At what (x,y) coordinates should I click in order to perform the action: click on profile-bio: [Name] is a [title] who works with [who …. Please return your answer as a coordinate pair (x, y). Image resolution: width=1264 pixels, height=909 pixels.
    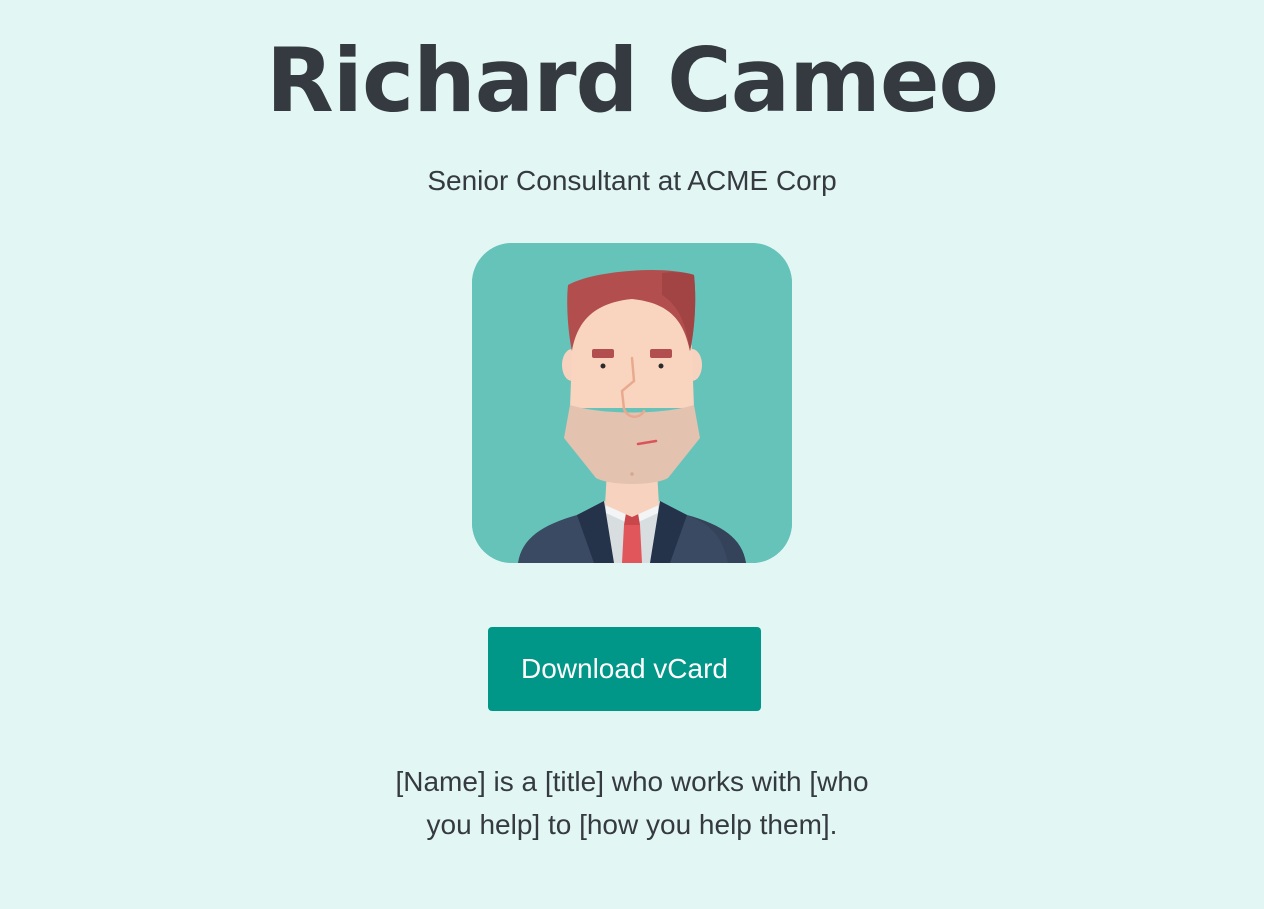
    Looking at the image, I should click on (632, 803).